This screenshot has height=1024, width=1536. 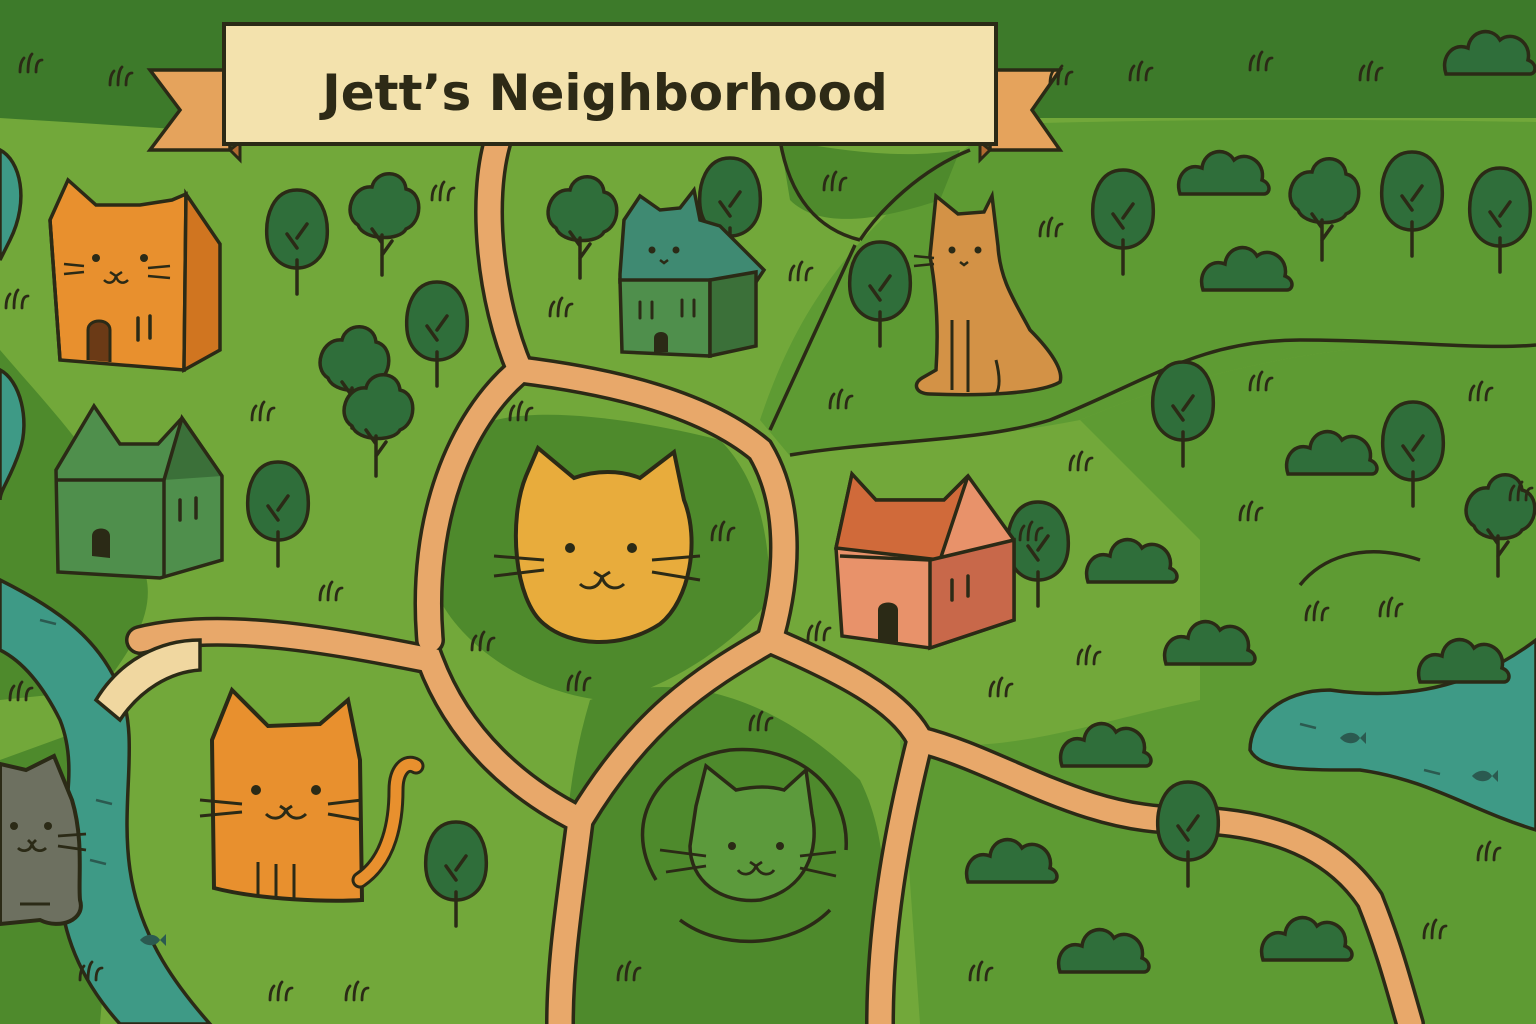 I want to click on cat-house-icon, so click(x=135, y=275).